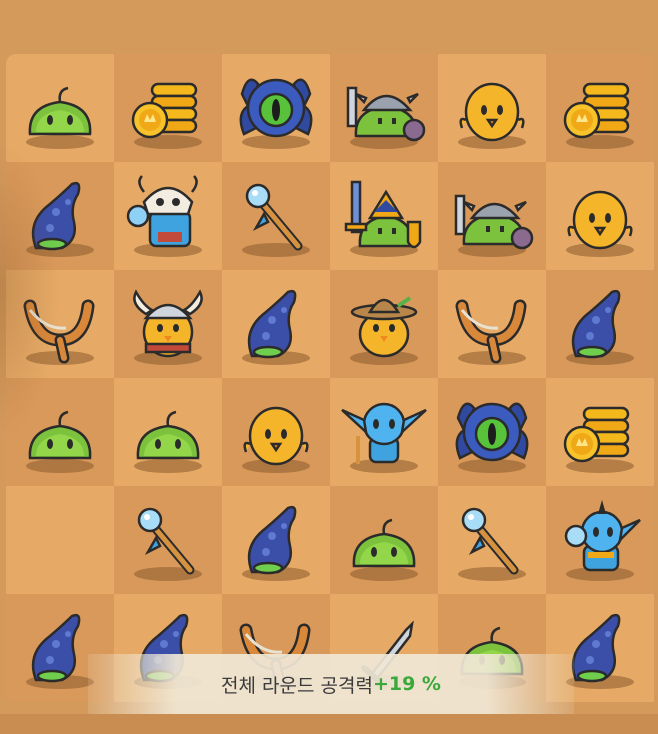  Describe the element at coordinates (329, 724) in the screenshot. I see `bottom-strip` at that location.